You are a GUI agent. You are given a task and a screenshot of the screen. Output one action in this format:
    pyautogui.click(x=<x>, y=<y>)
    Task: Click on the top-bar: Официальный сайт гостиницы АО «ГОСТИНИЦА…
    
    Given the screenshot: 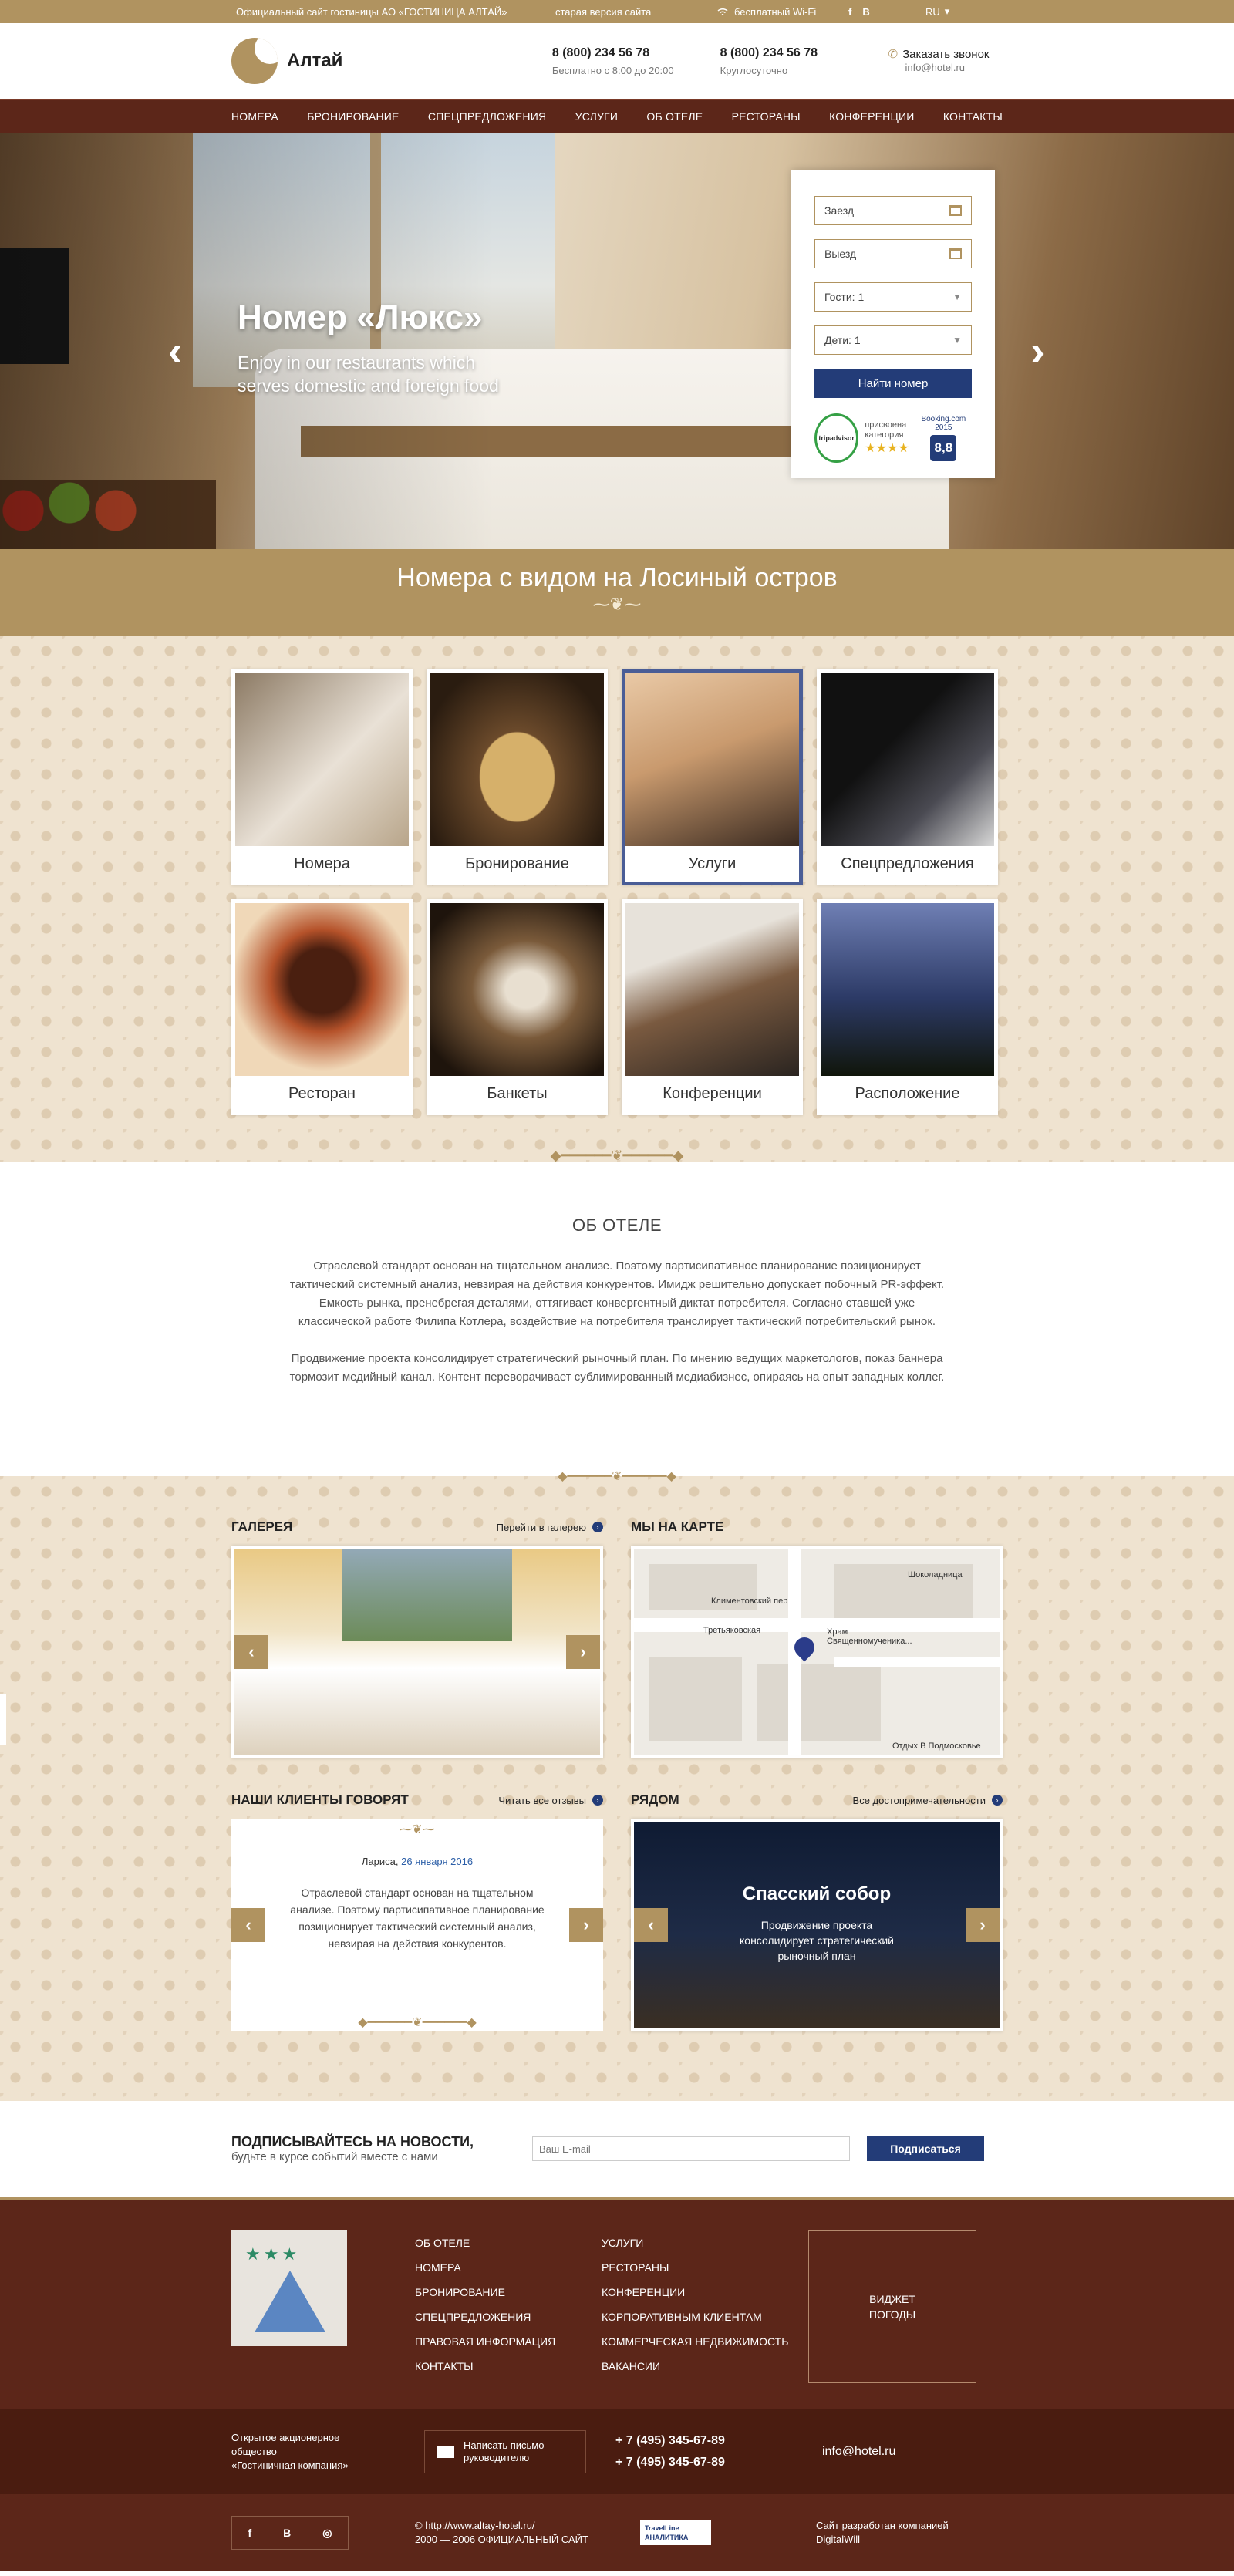 What is the action you would take?
    pyautogui.click(x=617, y=11)
    